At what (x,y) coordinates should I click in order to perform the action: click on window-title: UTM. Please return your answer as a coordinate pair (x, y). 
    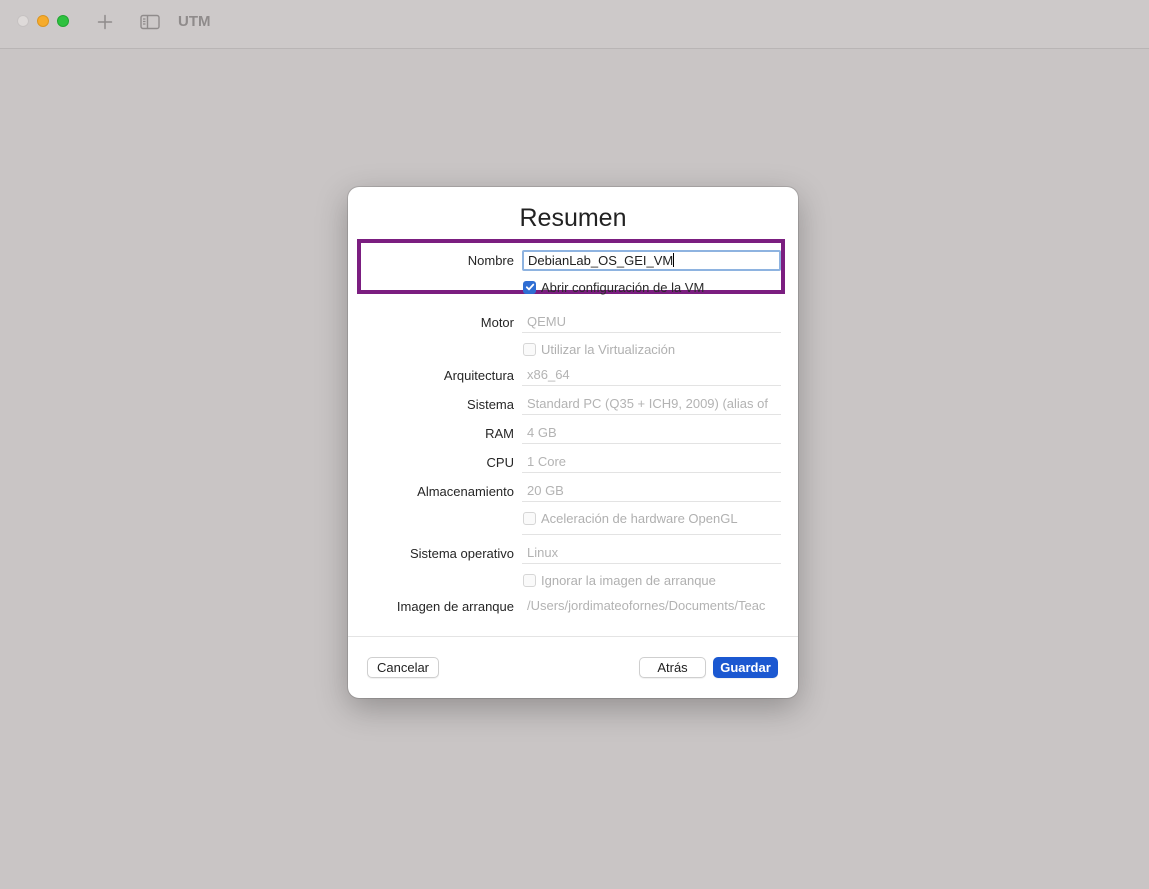
    Looking at the image, I should click on (194, 21).